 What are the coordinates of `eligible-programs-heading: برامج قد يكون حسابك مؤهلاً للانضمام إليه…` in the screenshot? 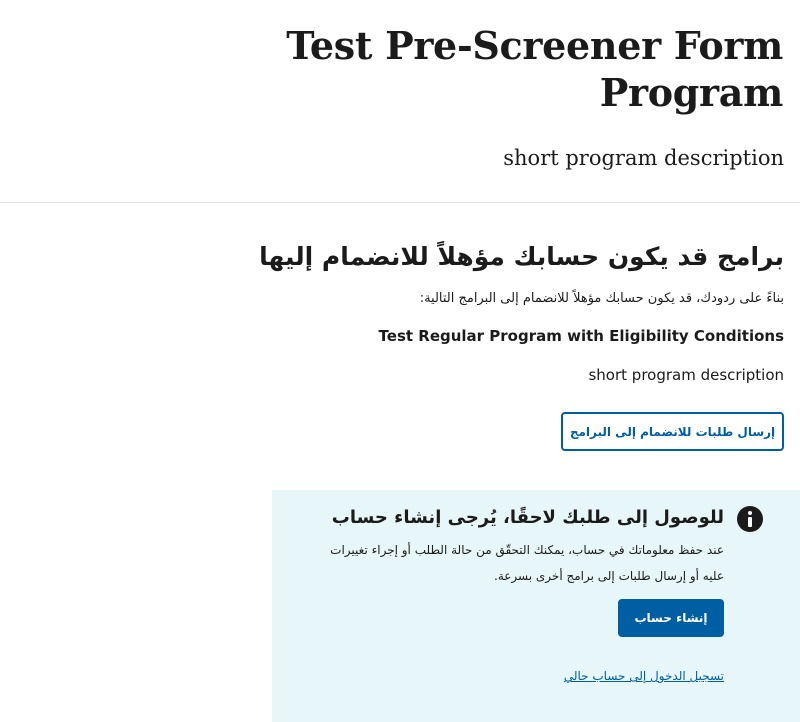 It's located at (521, 256).